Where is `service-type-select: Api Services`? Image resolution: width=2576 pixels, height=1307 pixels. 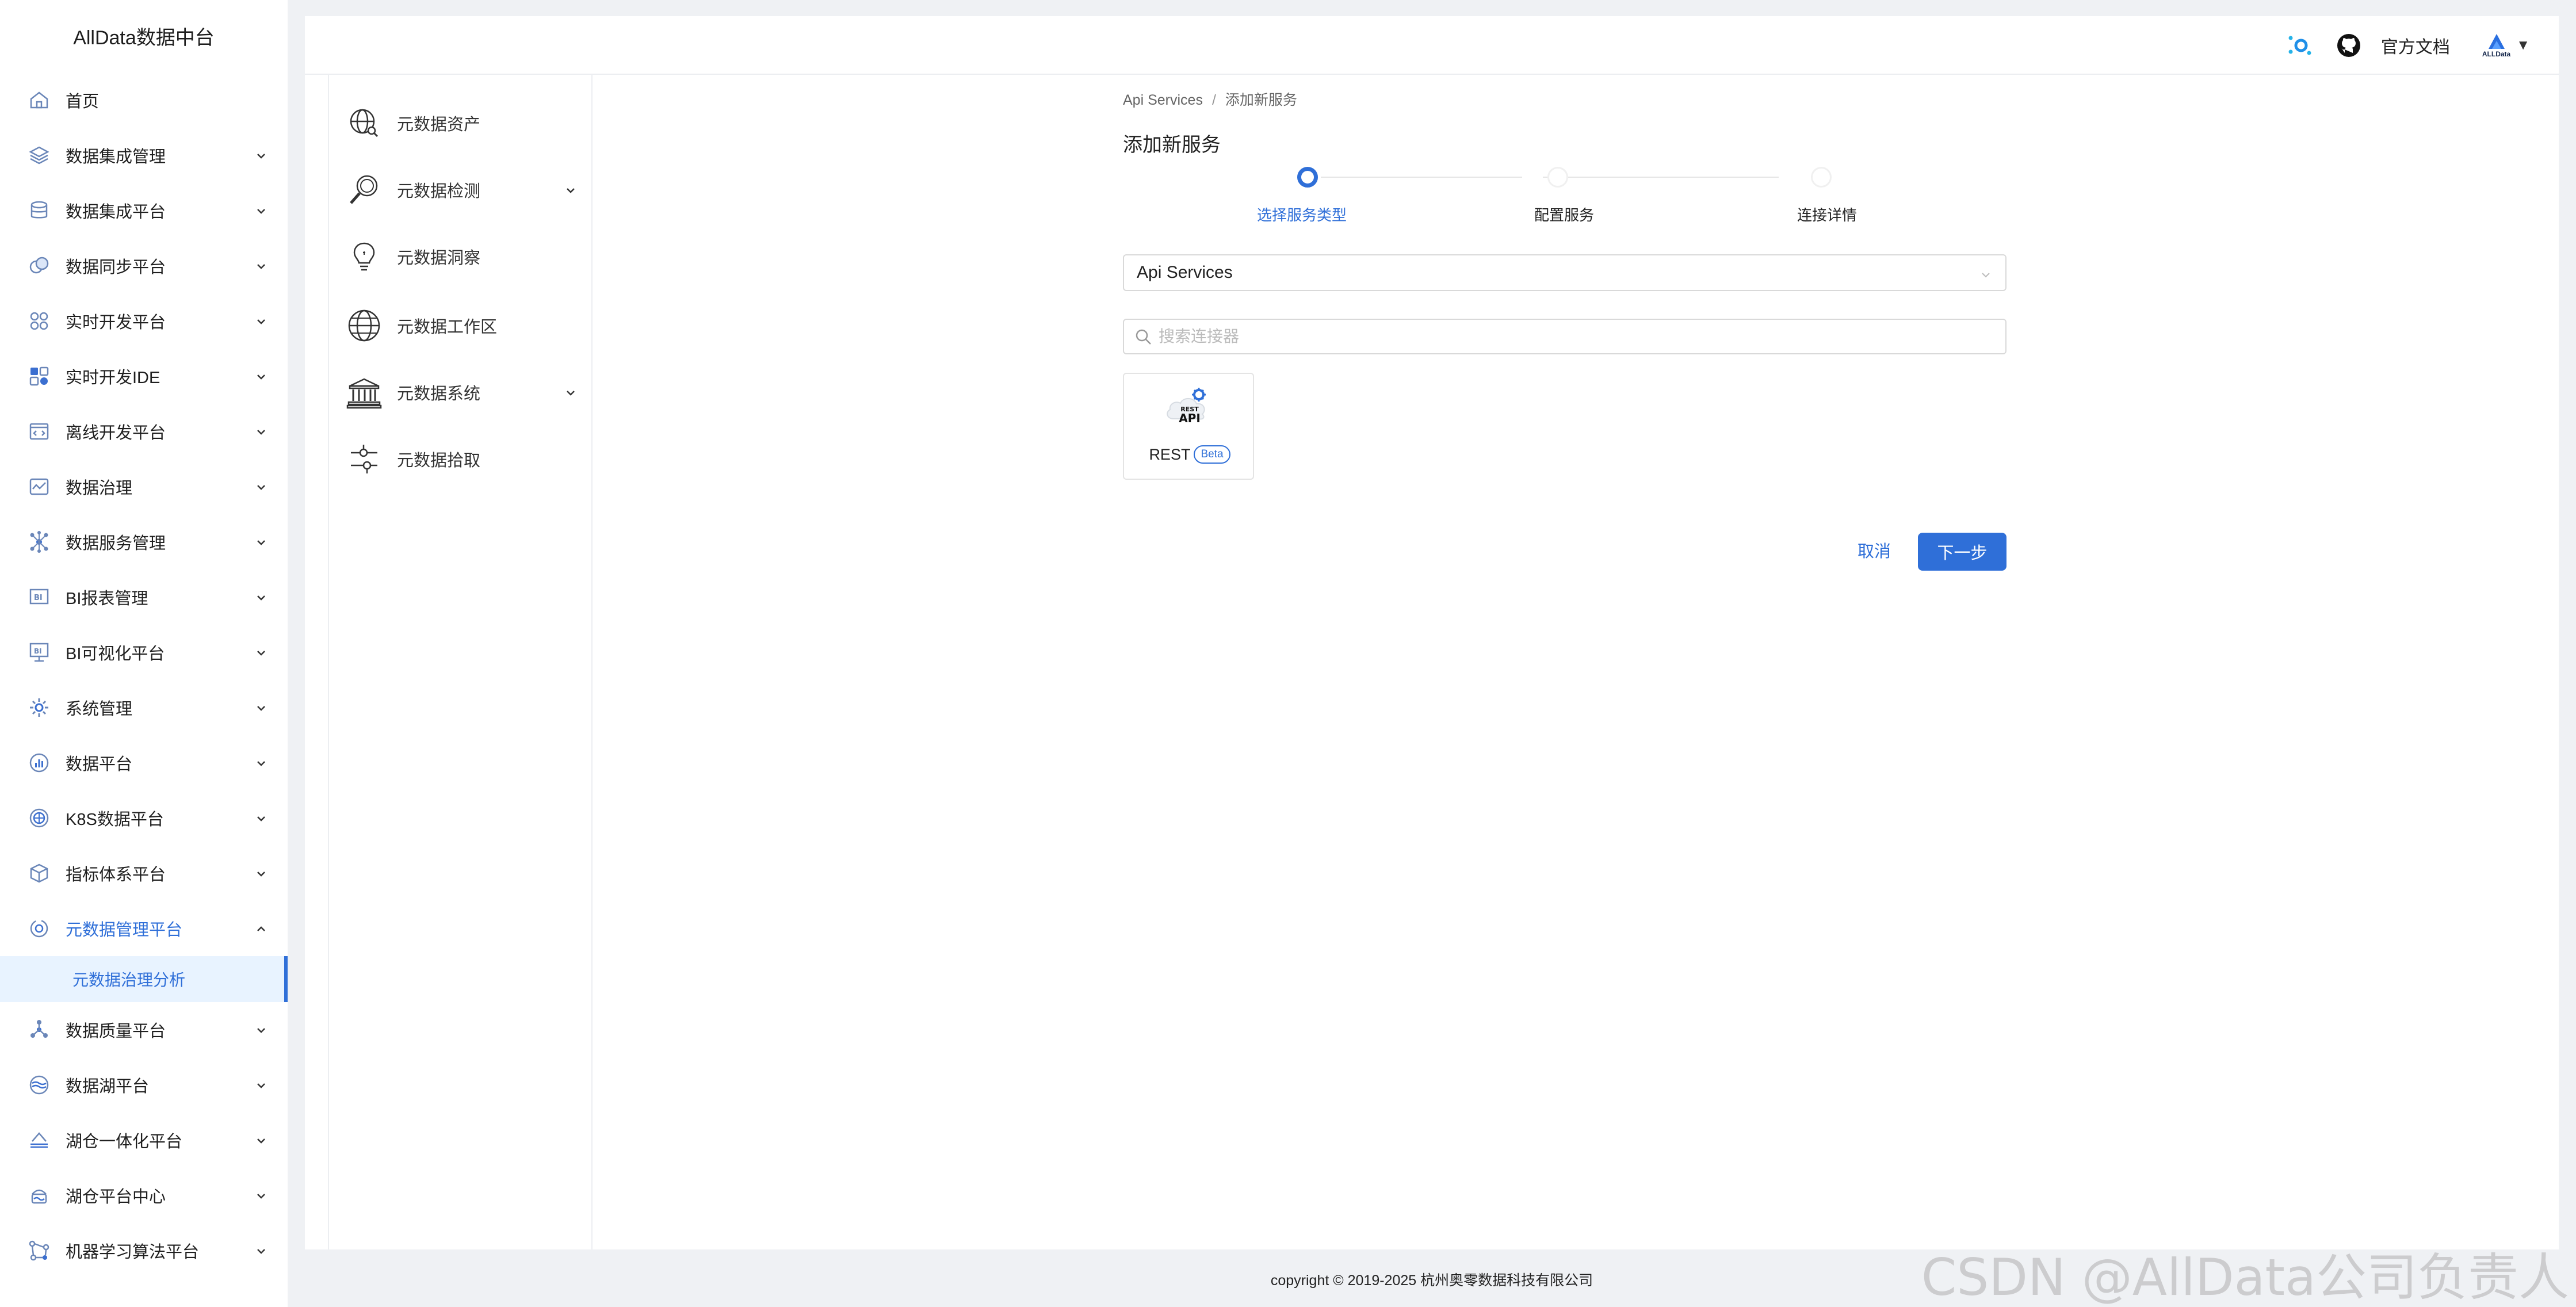
service-type-select: Api Services is located at coordinates (1564, 272).